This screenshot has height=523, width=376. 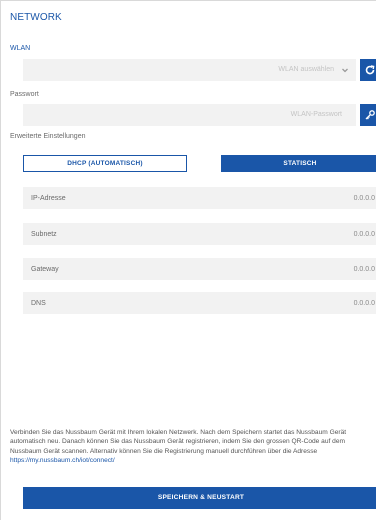 What do you see at coordinates (364, 234) in the screenshot?
I see `subnet-value: 0.0.0.0` at bounding box center [364, 234].